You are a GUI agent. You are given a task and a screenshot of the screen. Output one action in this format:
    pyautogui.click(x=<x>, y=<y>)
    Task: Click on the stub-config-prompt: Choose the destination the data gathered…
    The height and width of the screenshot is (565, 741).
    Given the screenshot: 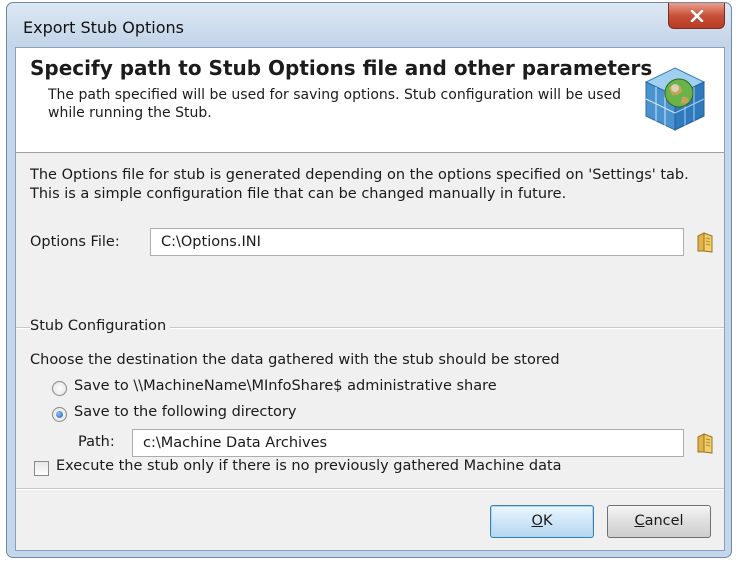 What is the action you would take?
    pyautogui.click(x=295, y=360)
    